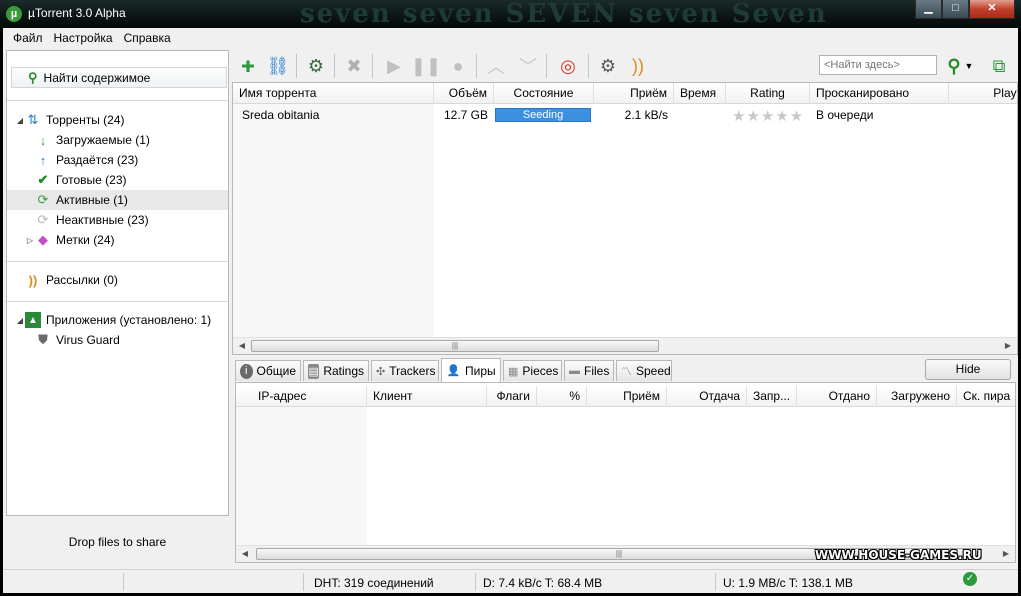 The width and height of the screenshot is (1021, 596). I want to click on tab-label: Trackers, so click(412, 371).